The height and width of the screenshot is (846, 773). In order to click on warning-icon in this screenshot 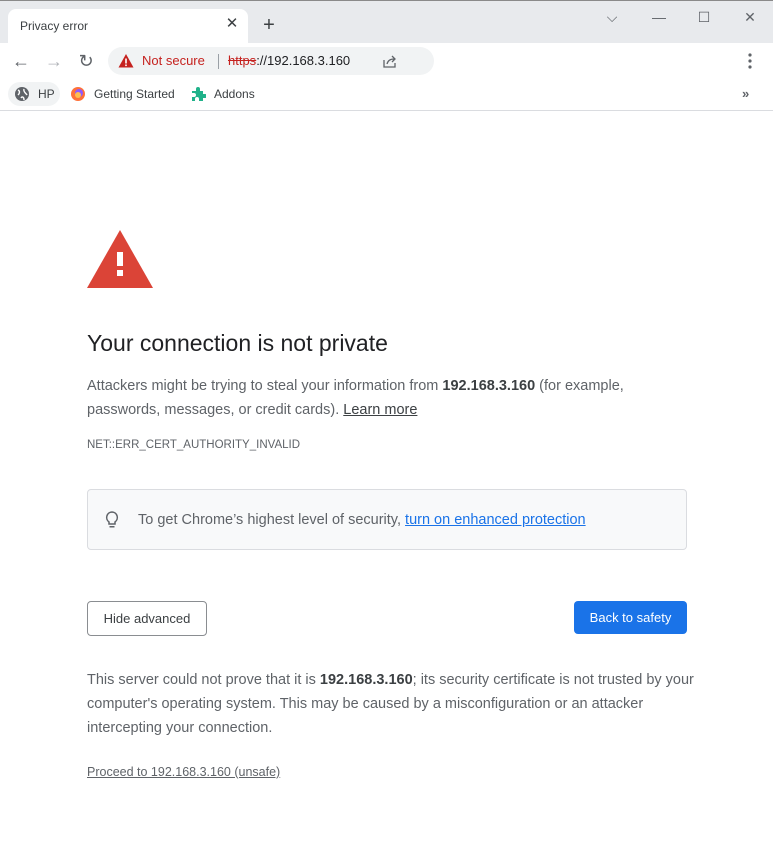, I will do `click(126, 61)`.